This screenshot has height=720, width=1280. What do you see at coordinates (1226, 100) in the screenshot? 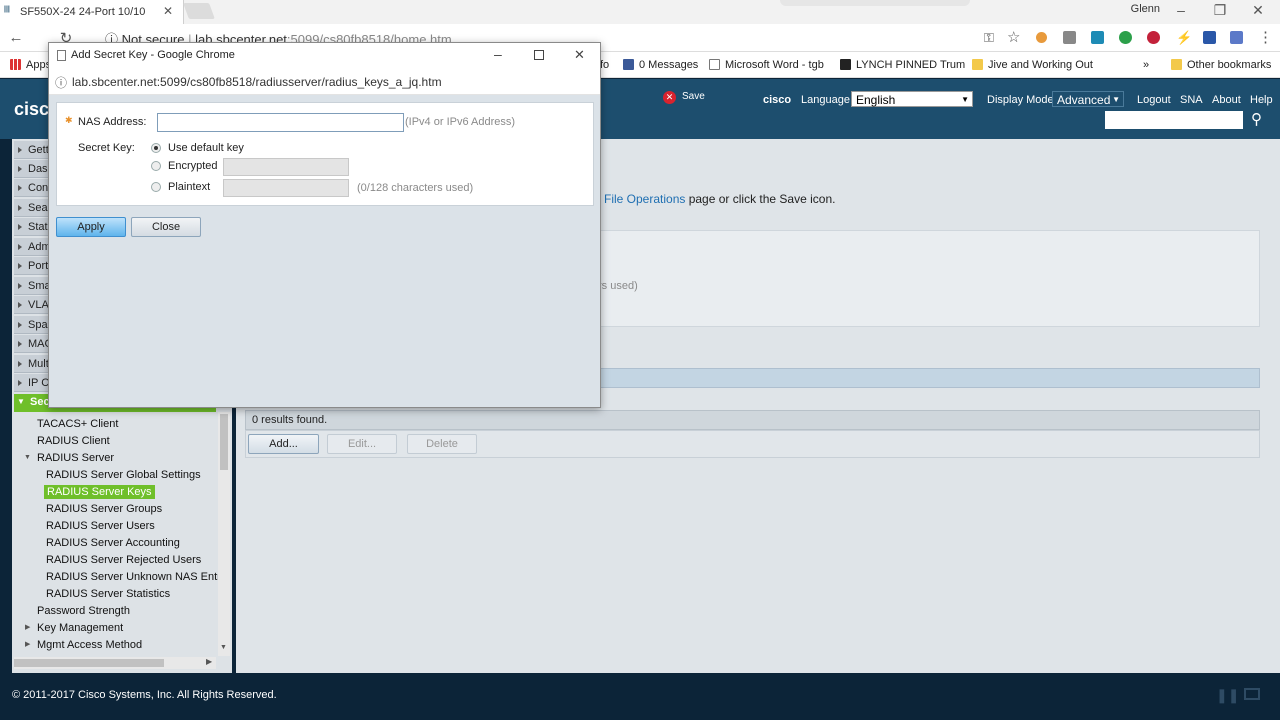
I see `about-link: About` at bounding box center [1226, 100].